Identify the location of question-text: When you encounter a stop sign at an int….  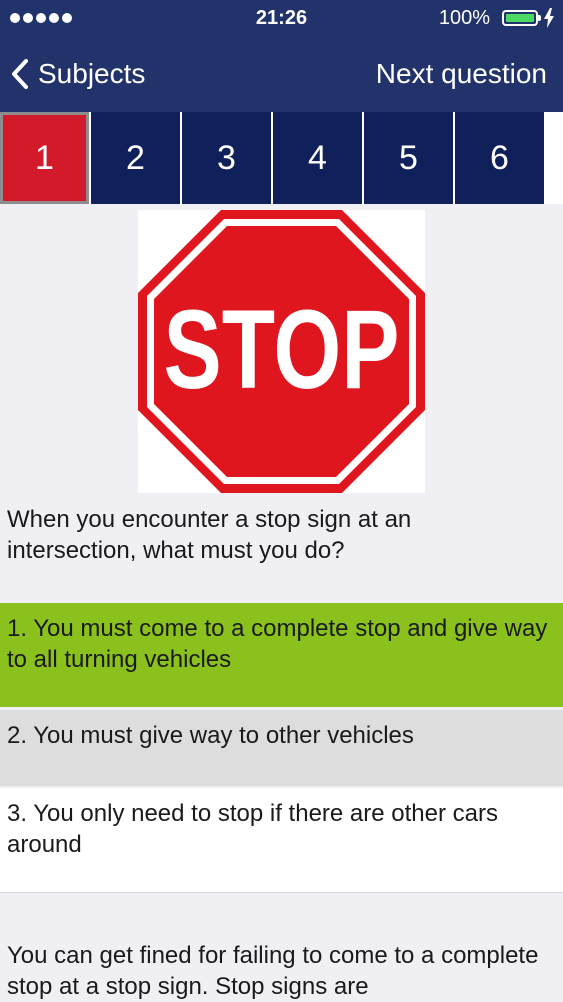
(209, 535).